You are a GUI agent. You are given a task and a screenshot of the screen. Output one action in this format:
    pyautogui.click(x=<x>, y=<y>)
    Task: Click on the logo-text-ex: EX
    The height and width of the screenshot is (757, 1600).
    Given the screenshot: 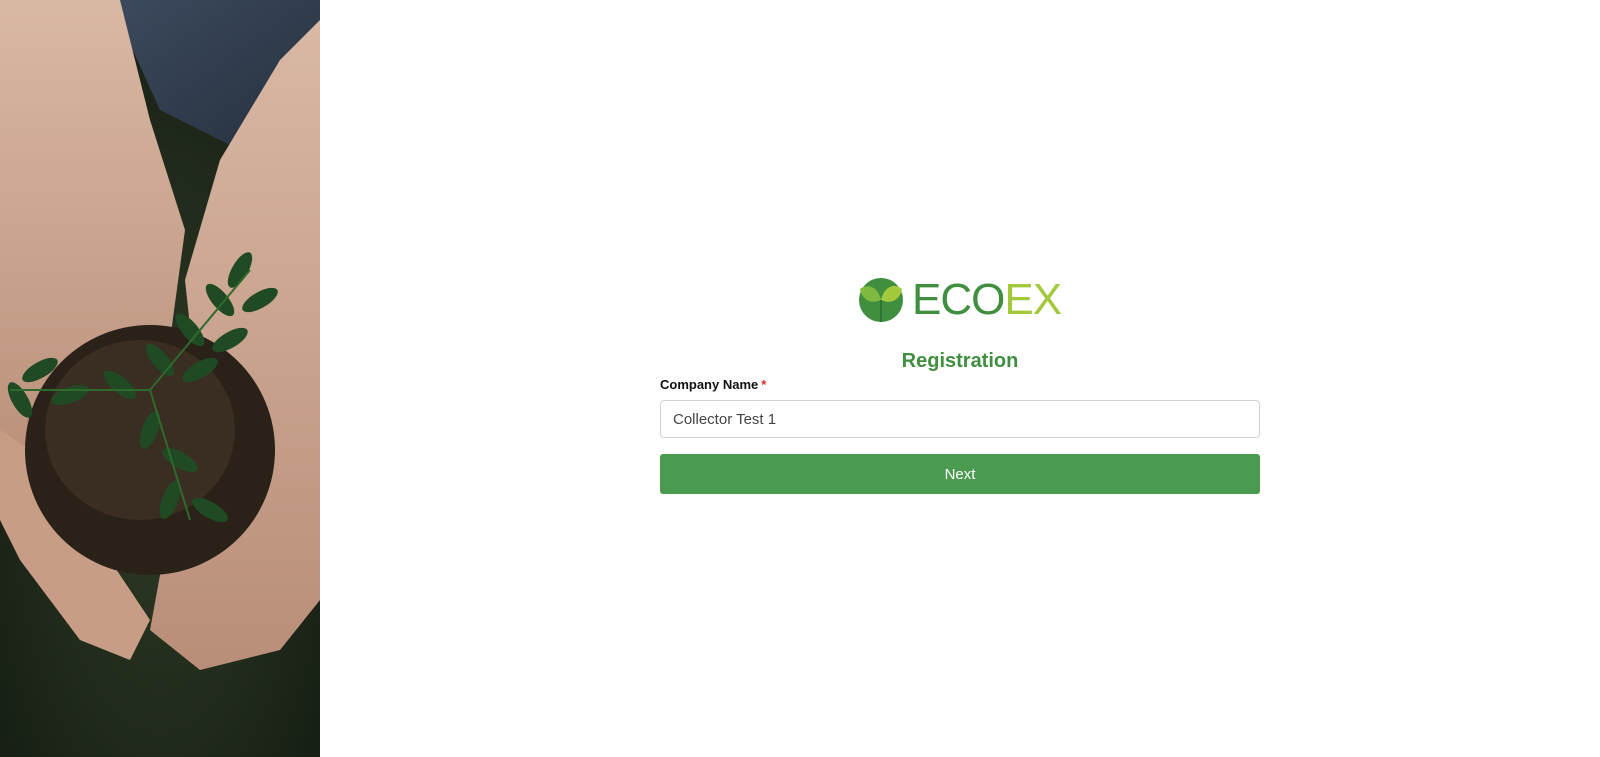 What is the action you would take?
    pyautogui.click(x=1033, y=299)
    